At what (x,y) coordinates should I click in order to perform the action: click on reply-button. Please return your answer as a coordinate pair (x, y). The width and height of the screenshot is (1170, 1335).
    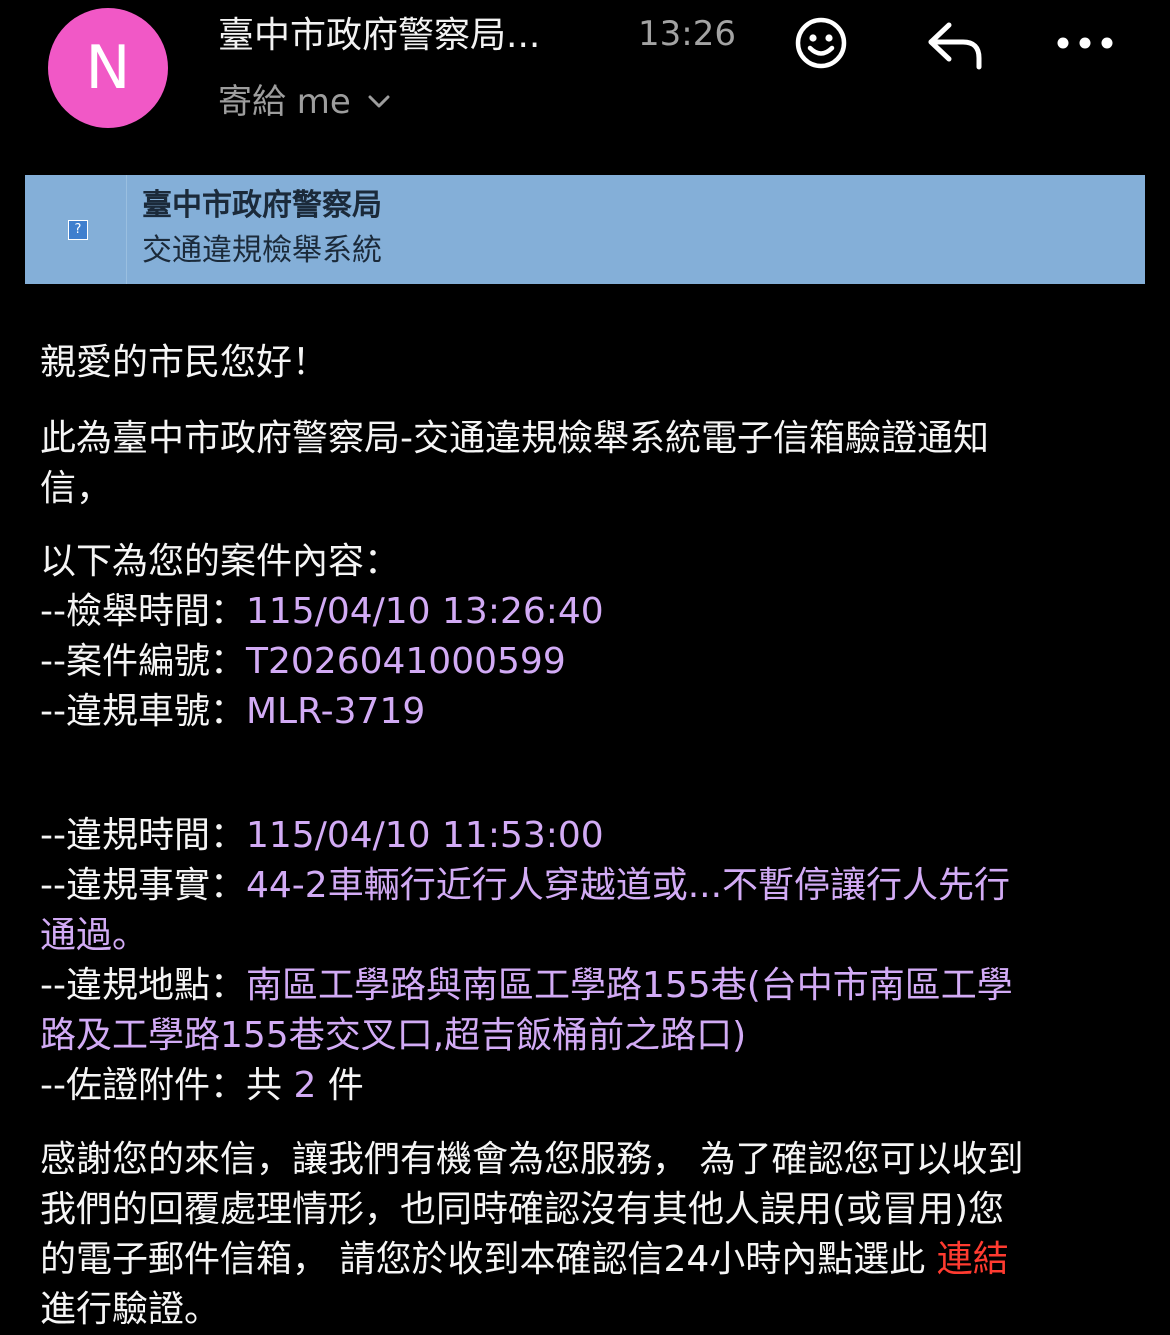
    Looking at the image, I should click on (955, 43).